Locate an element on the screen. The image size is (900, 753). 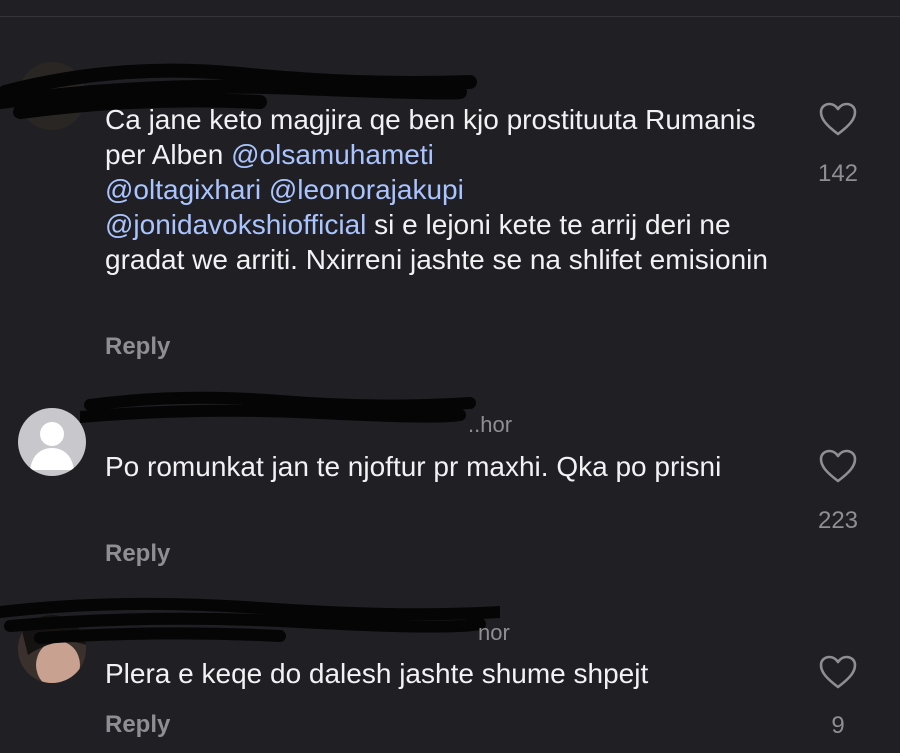
default-user-icon is located at coordinates (52, 446).